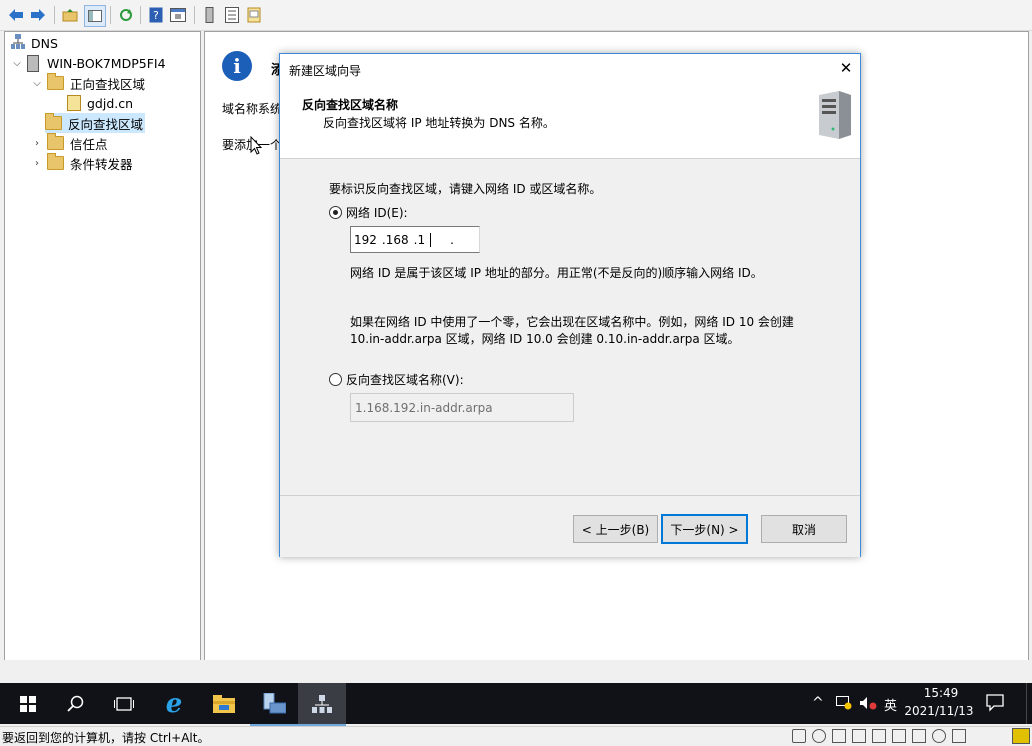  I want to click on network-adapter-icon, so click(839, 736).